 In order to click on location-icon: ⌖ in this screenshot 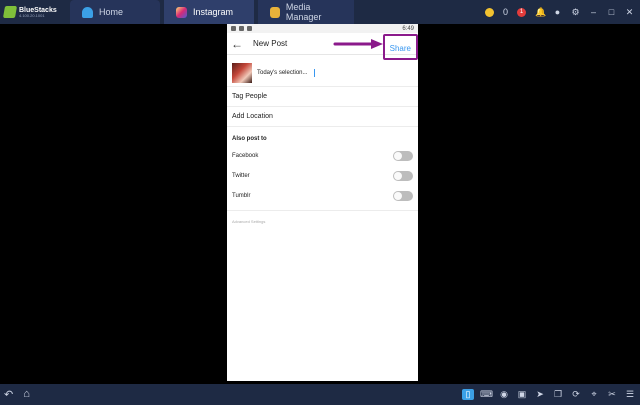, I will do `click(594, 394)`.